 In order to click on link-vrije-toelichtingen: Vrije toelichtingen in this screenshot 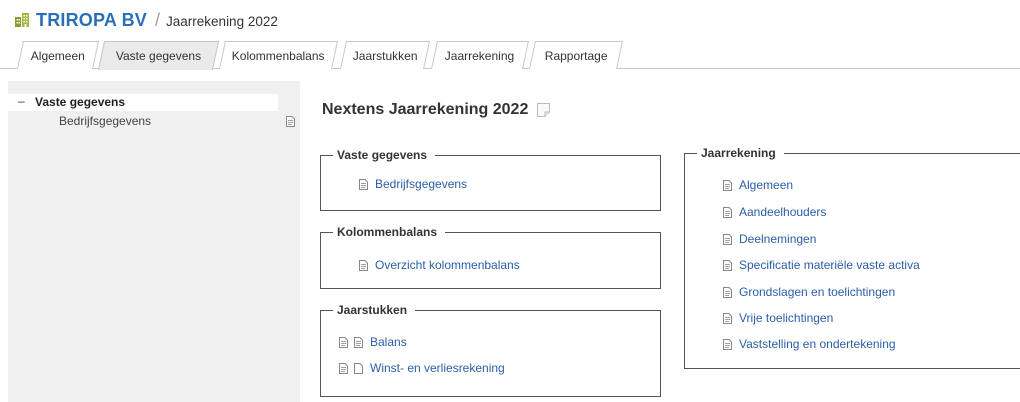, I will do `click(786, 318)`.